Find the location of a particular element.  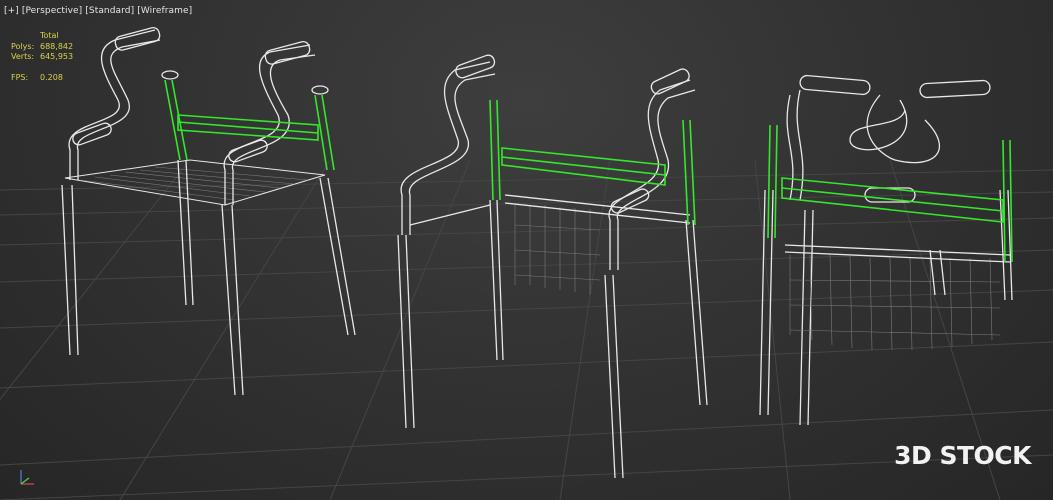

fps-label: FPS: is located at coordinates (20, 77).